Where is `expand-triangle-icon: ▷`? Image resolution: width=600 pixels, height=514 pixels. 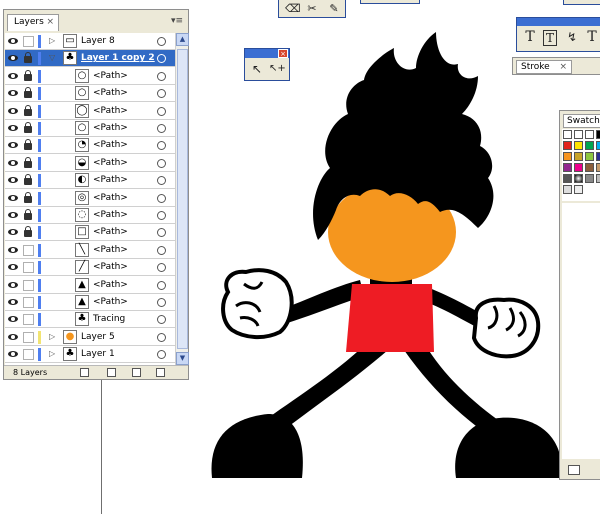
expand-triangle-icon: ▷ is located at coordinates (53, 336).